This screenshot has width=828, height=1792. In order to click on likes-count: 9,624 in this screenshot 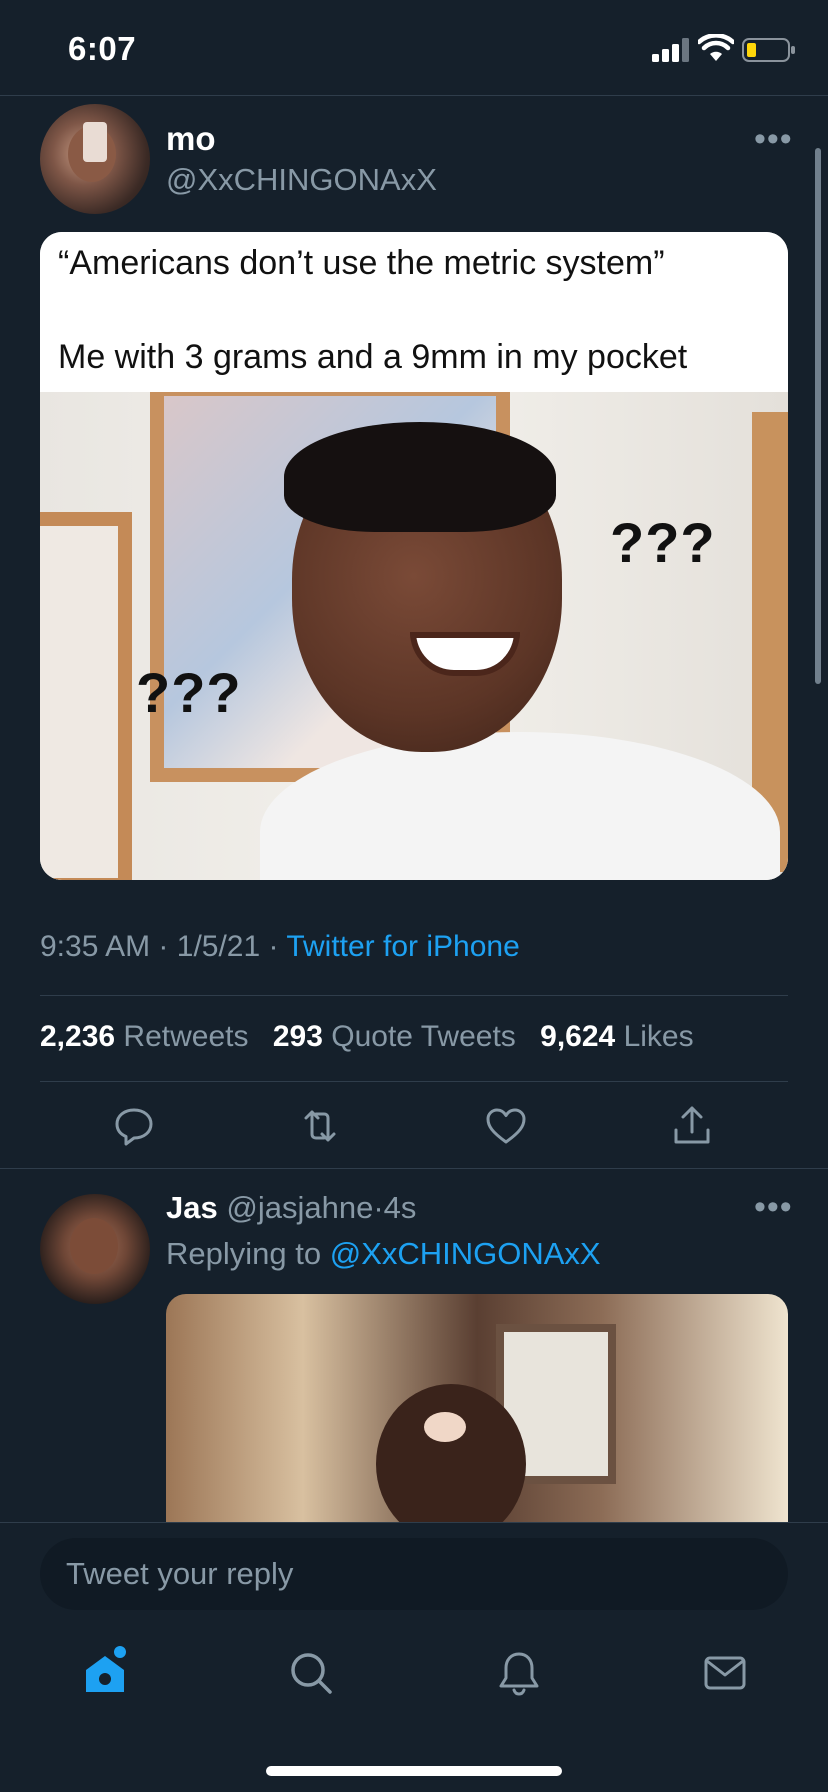, I will do `click(578, 1036)`.